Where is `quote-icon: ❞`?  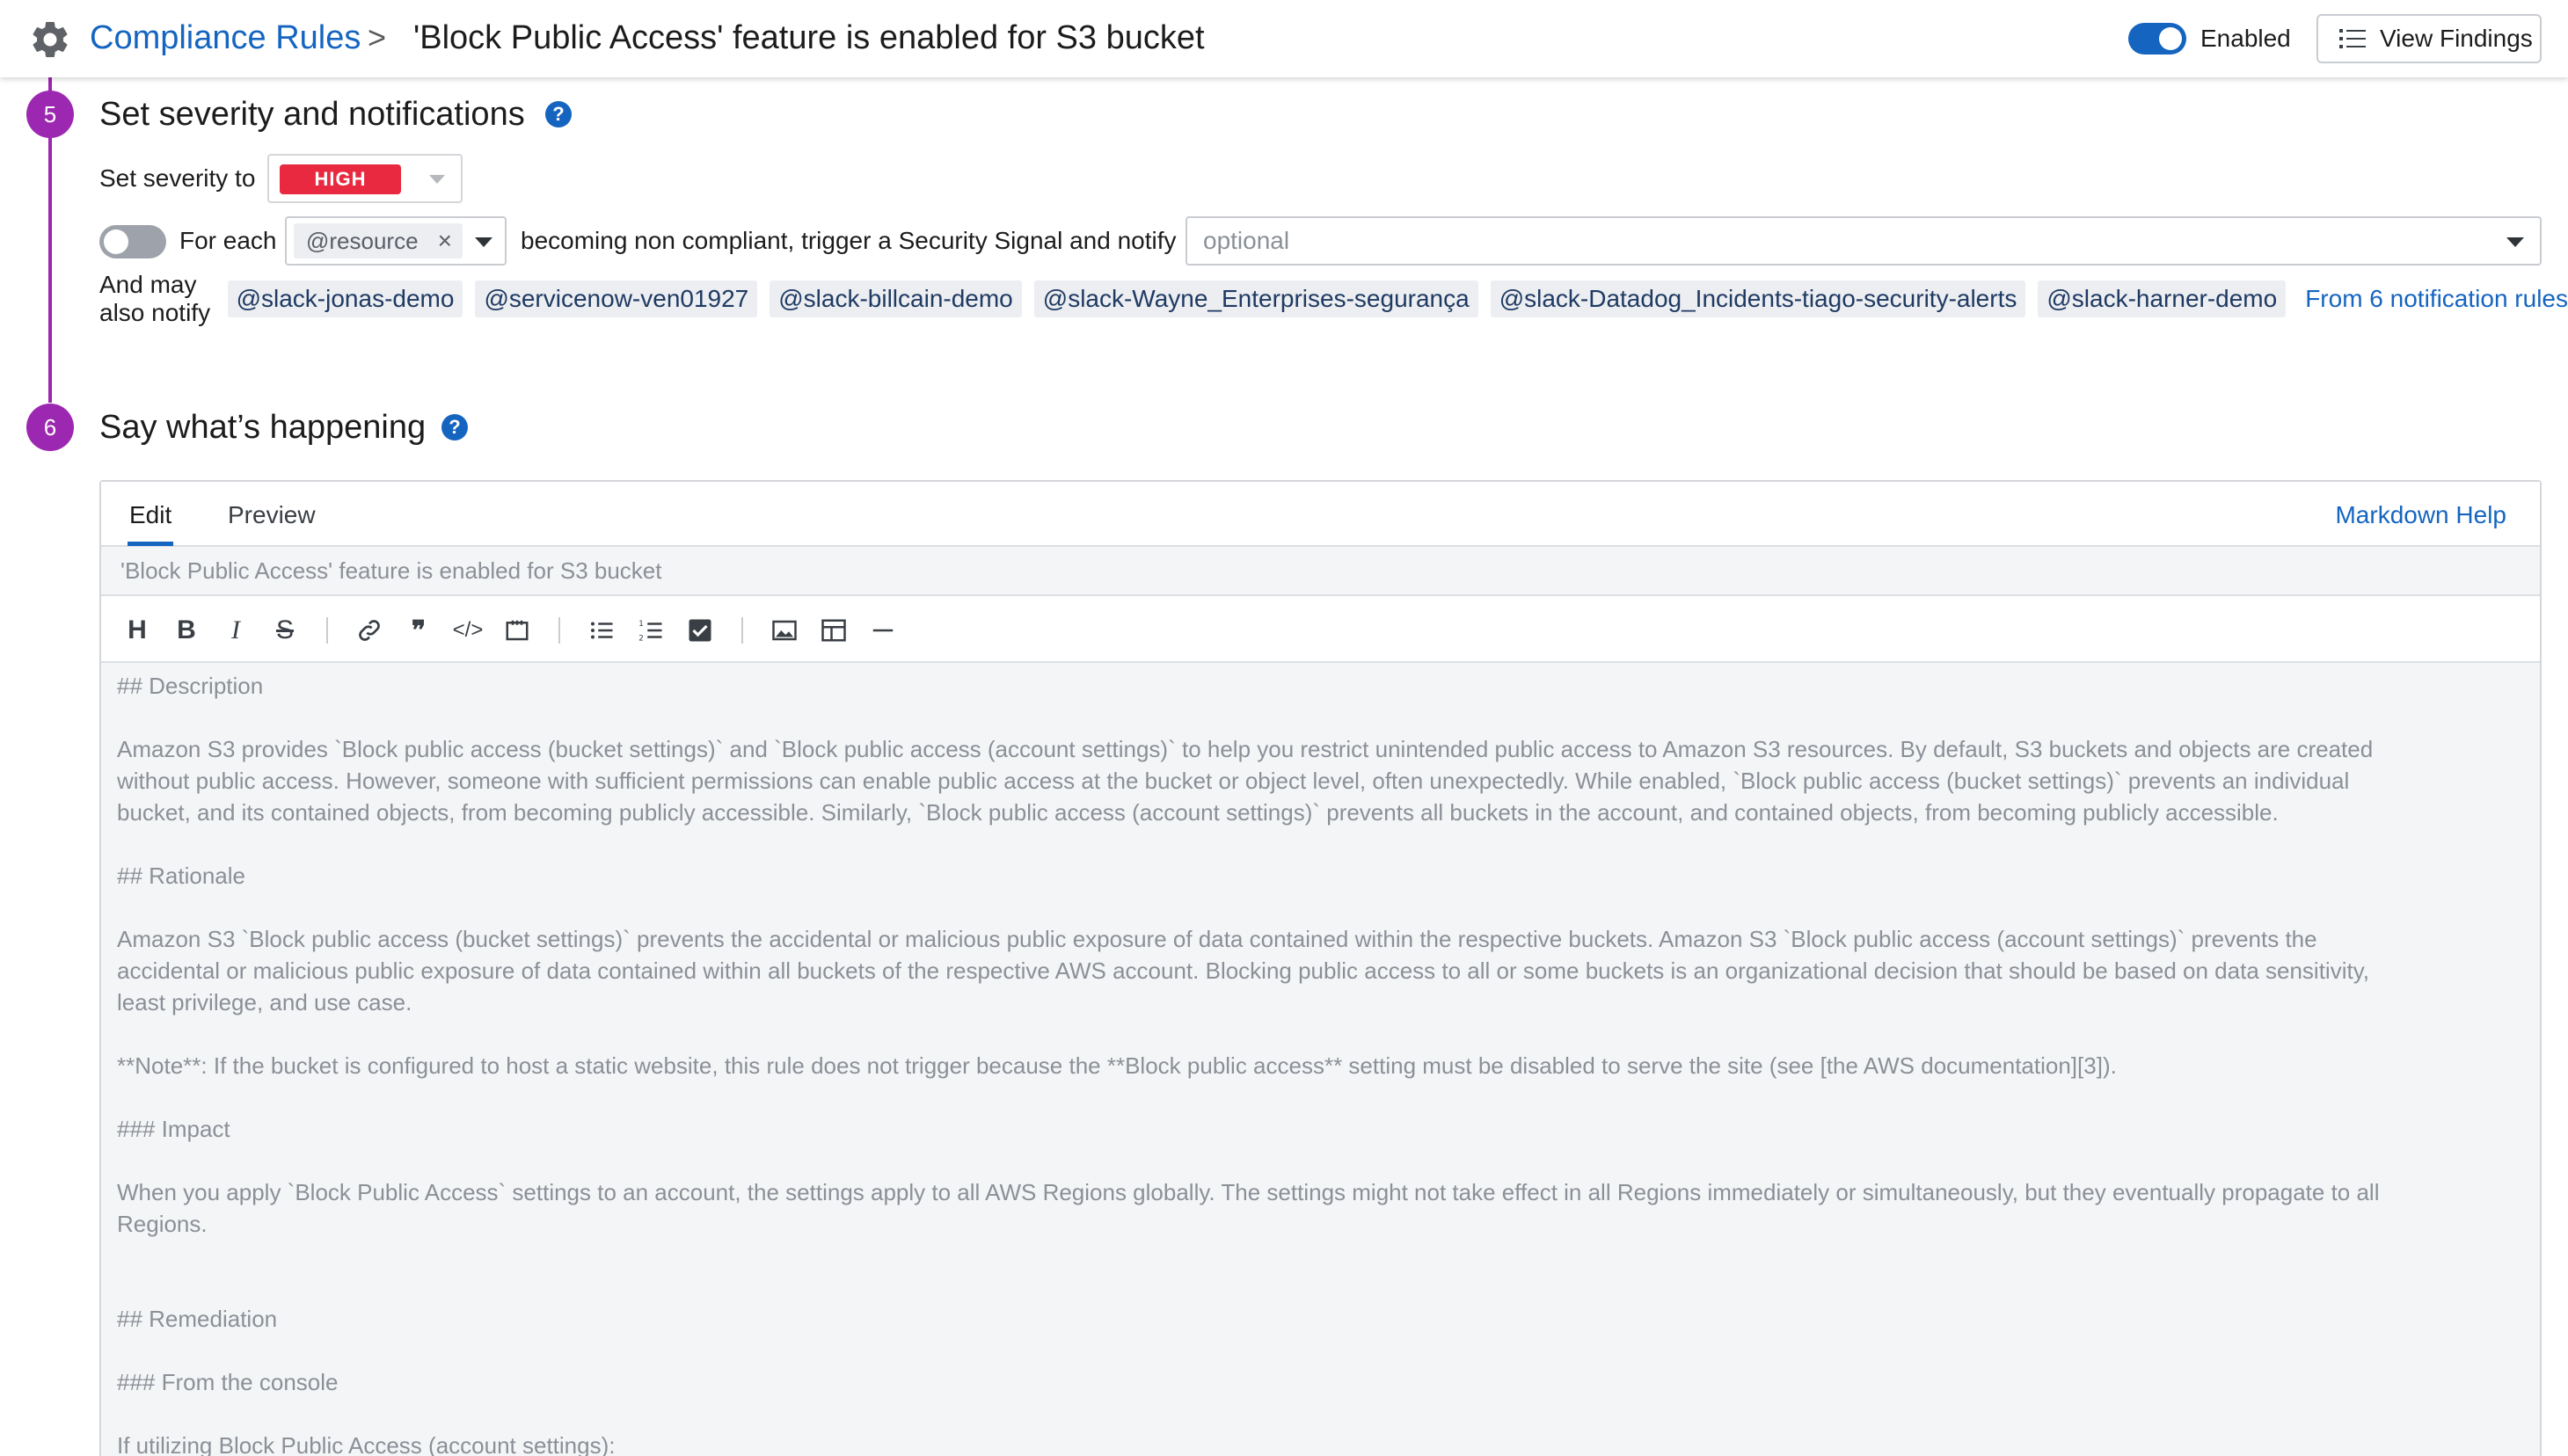 quote-icon: ❞ is located at coordinates (419, 630).